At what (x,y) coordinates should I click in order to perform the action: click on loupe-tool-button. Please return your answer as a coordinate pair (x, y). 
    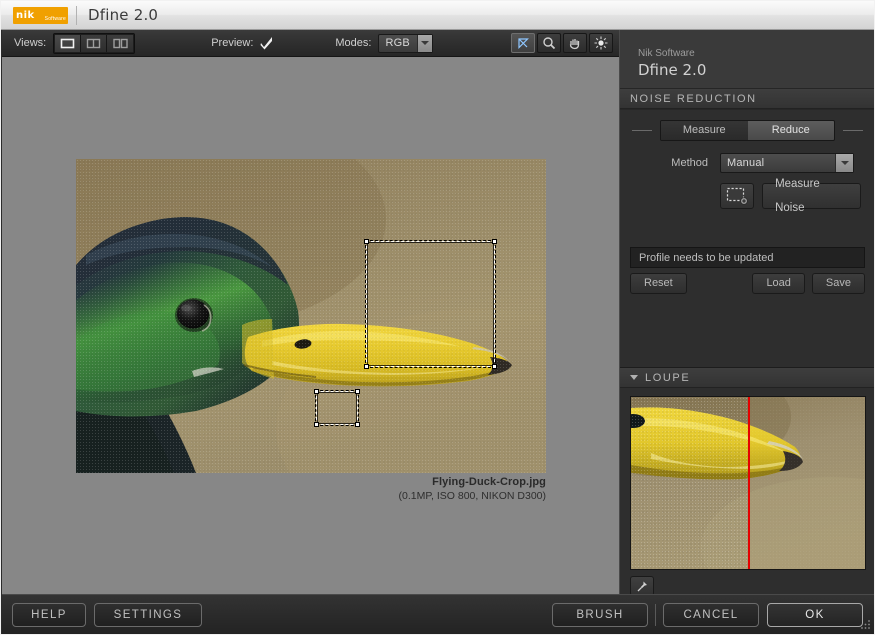
    Looking at the image, I should click on (601, 43).